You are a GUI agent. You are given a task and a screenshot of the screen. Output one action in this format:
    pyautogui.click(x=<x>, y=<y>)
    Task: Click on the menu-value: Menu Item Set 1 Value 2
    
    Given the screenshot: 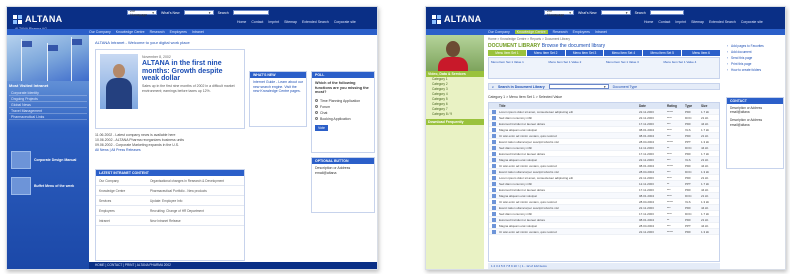 What is the action you would take?
    pyautogui.click(x=576, y=68)
    